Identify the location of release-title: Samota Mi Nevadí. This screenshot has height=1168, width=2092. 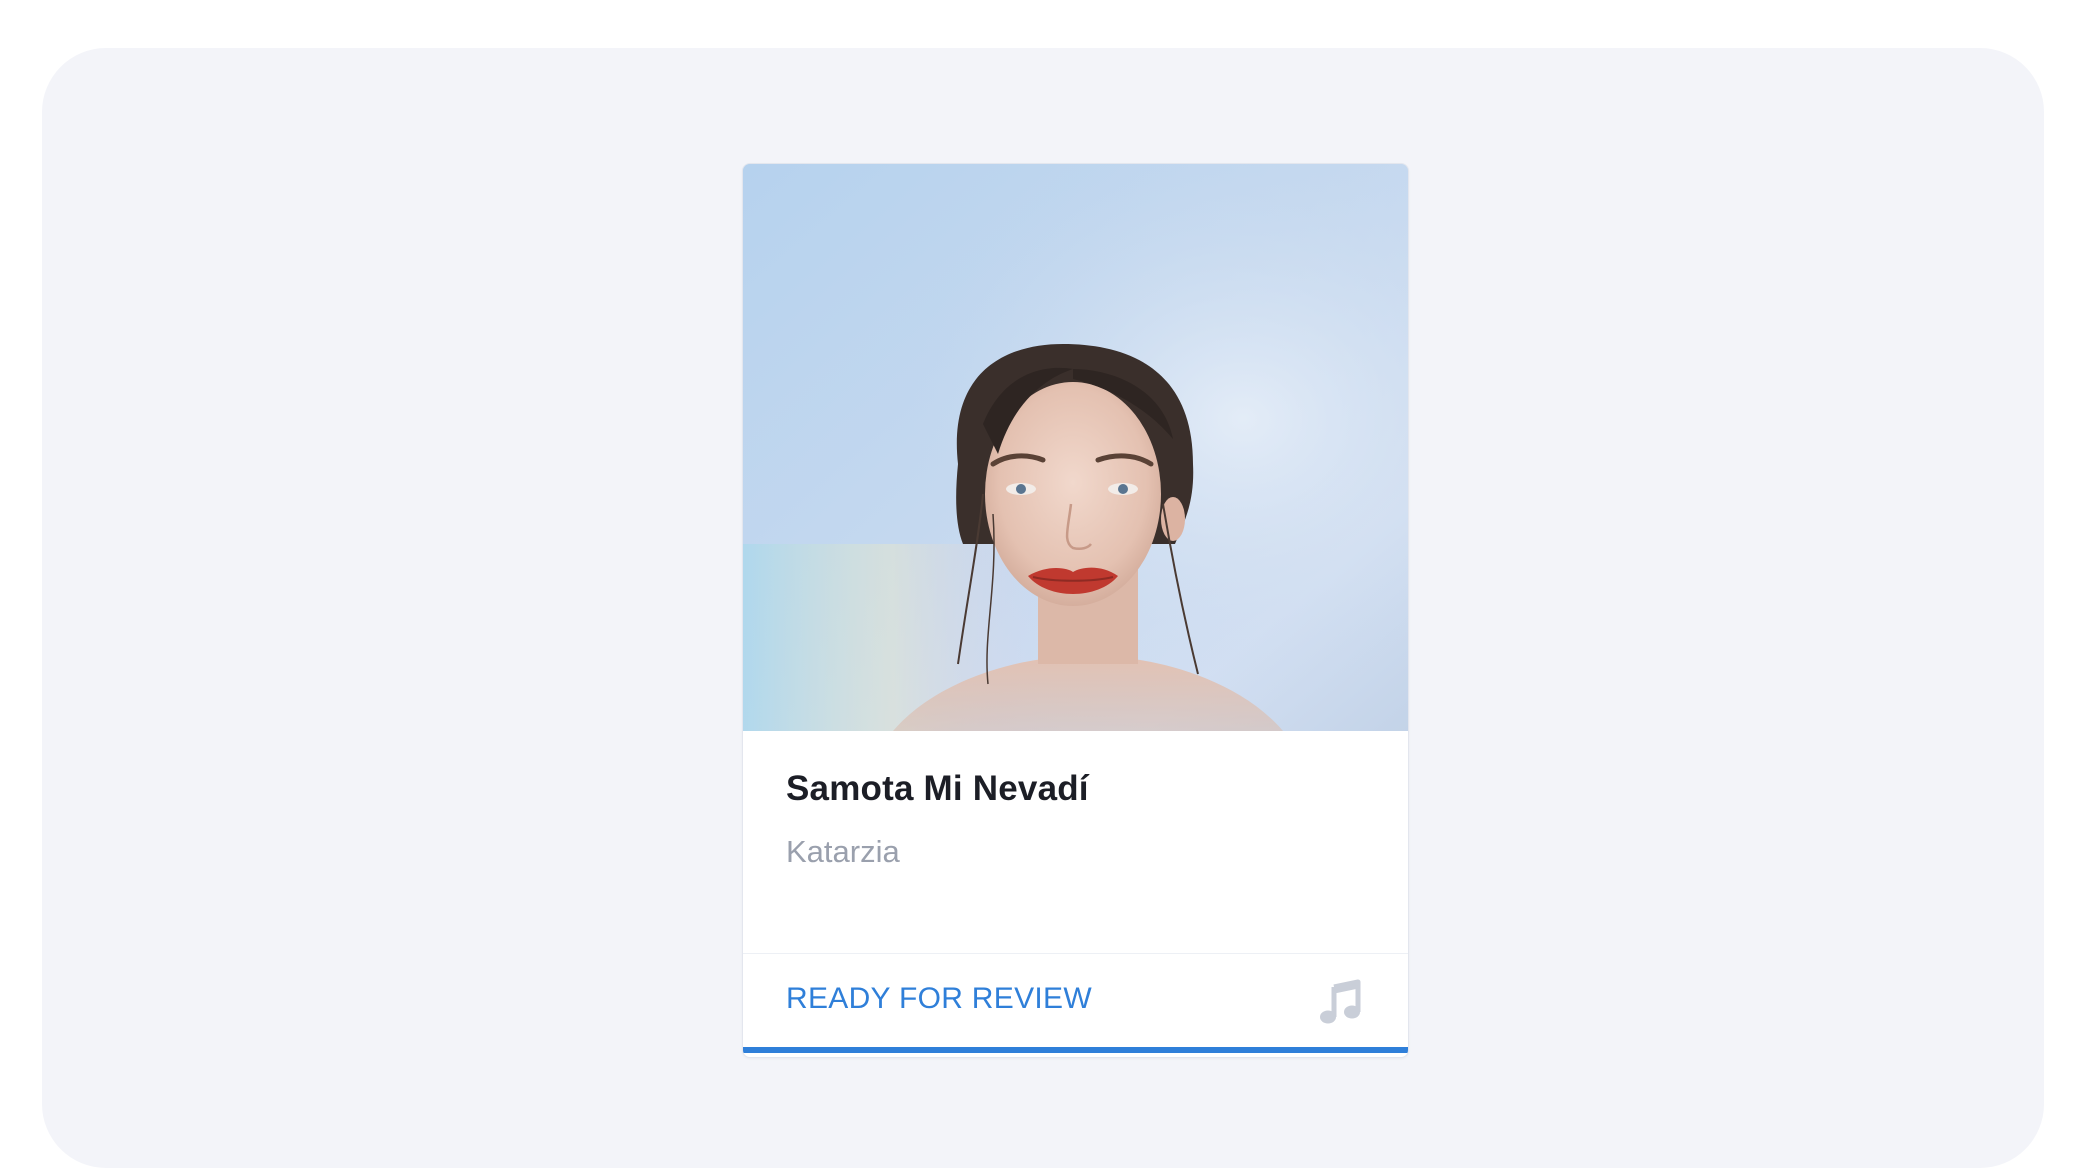
(937, 789).